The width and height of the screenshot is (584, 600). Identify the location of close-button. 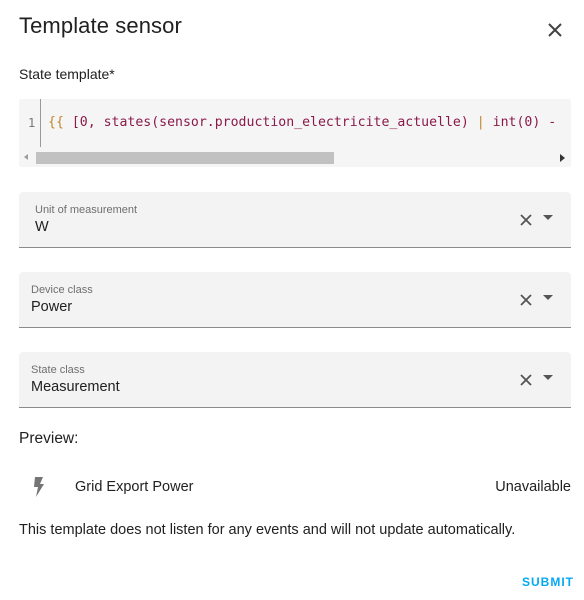
(555, 30).